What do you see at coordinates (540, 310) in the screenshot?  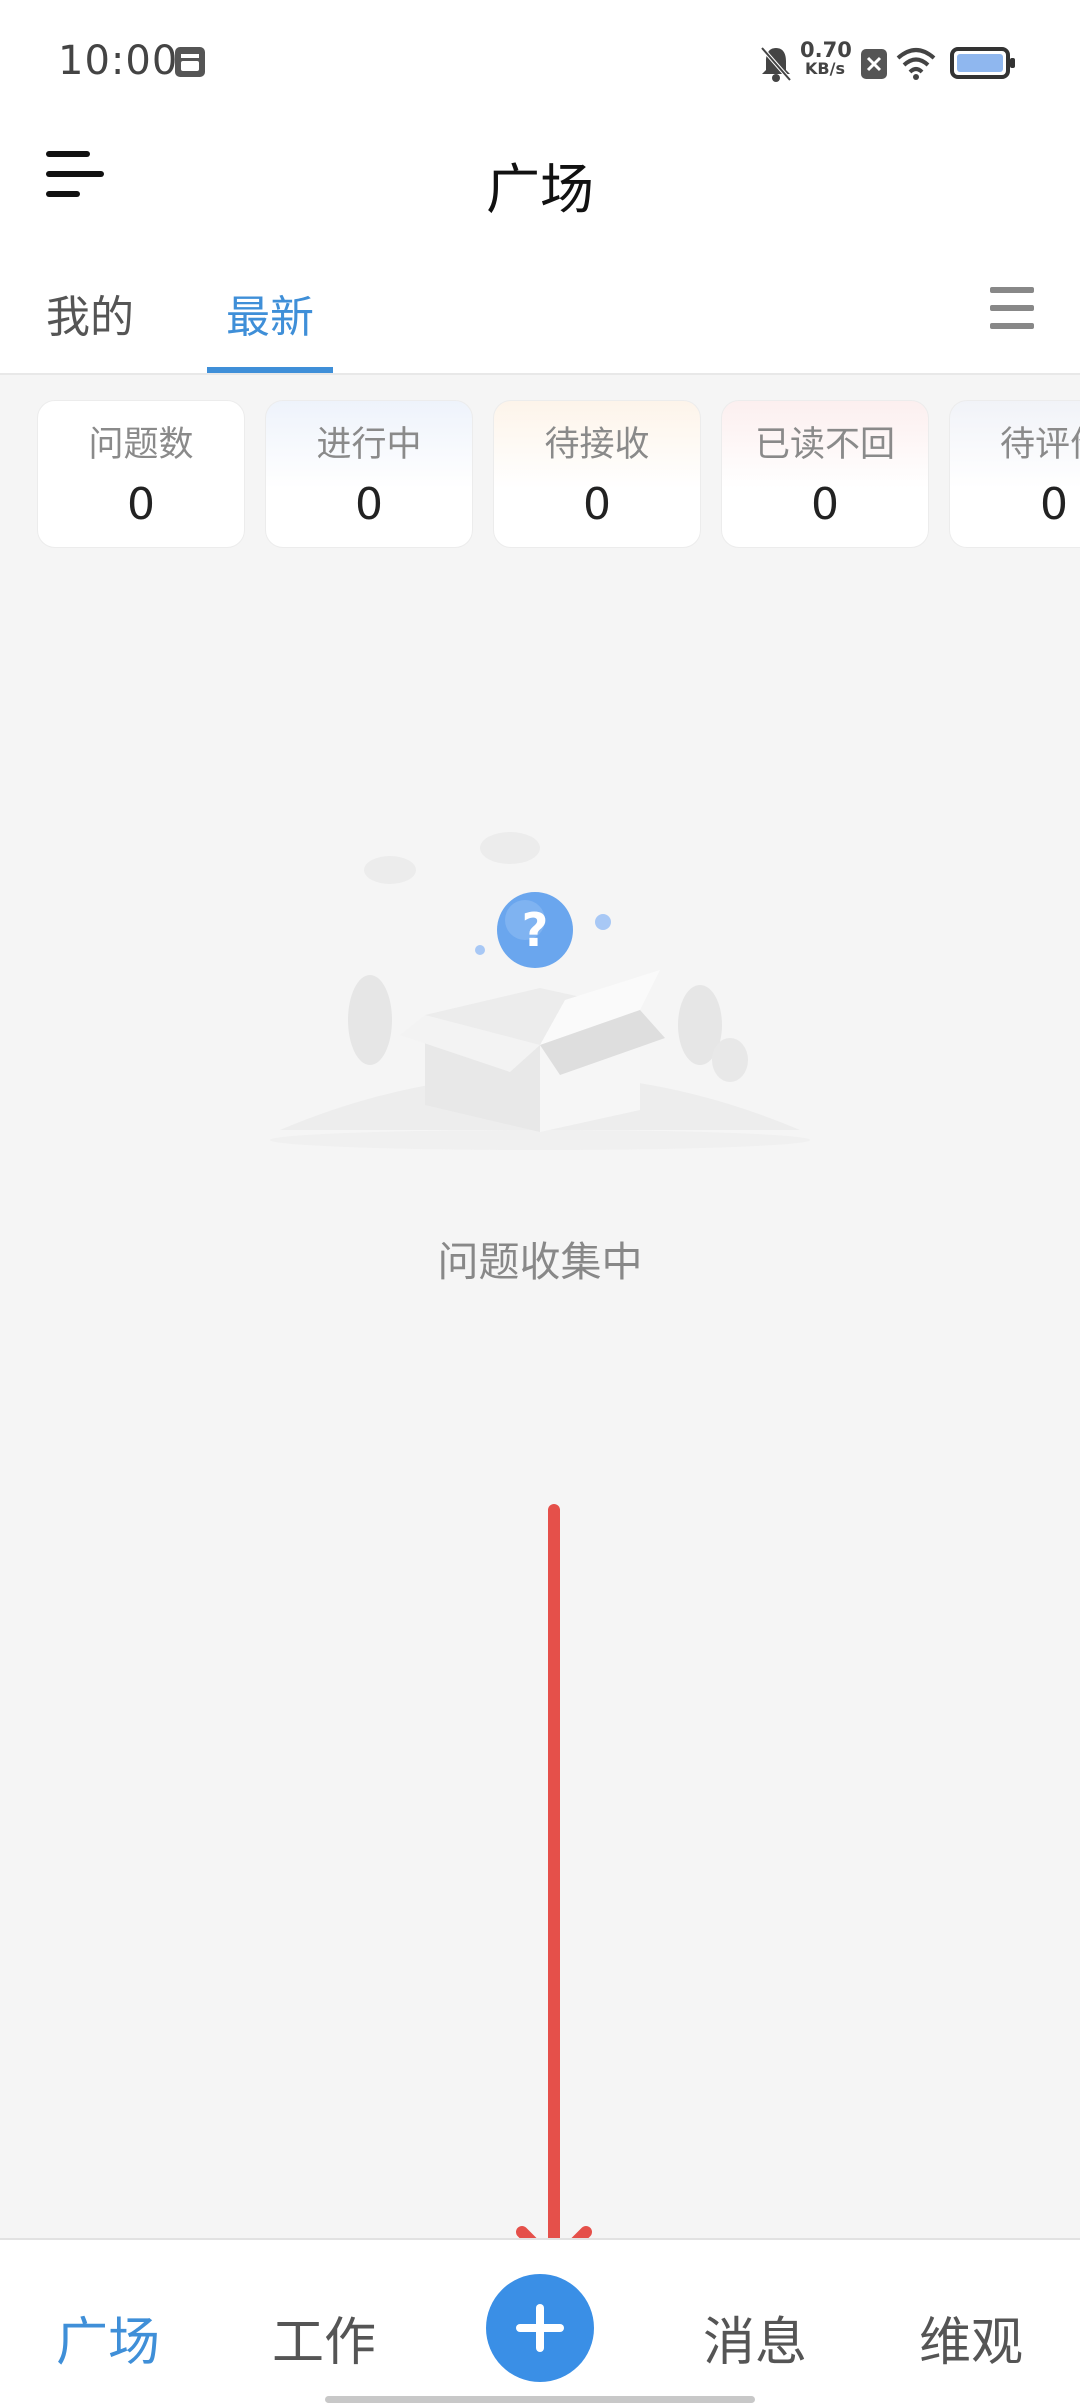 I see `tabs-bar: 我的 最新` at bounding box center [540, 310].